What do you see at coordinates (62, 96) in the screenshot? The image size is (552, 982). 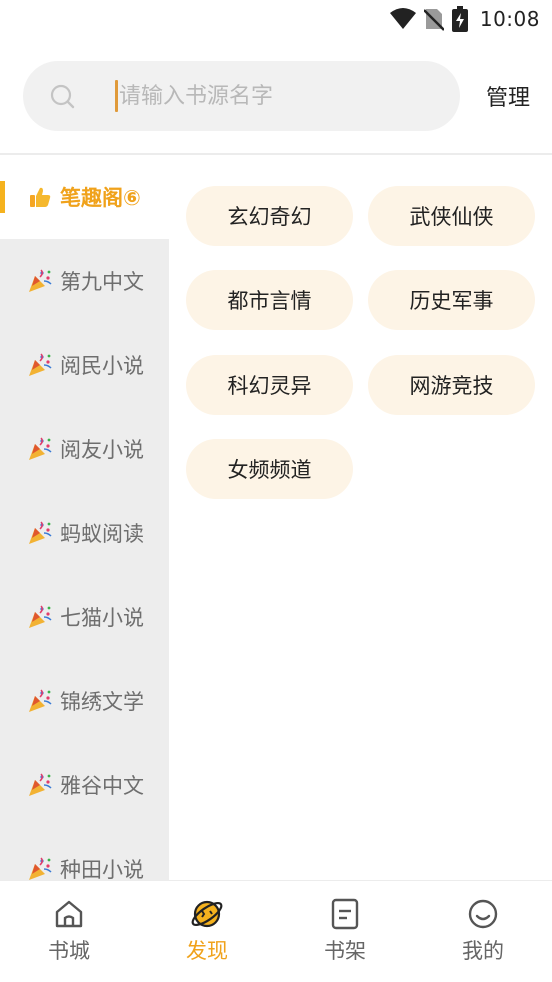 I see `search-icon` at bounding box center [62, 96].